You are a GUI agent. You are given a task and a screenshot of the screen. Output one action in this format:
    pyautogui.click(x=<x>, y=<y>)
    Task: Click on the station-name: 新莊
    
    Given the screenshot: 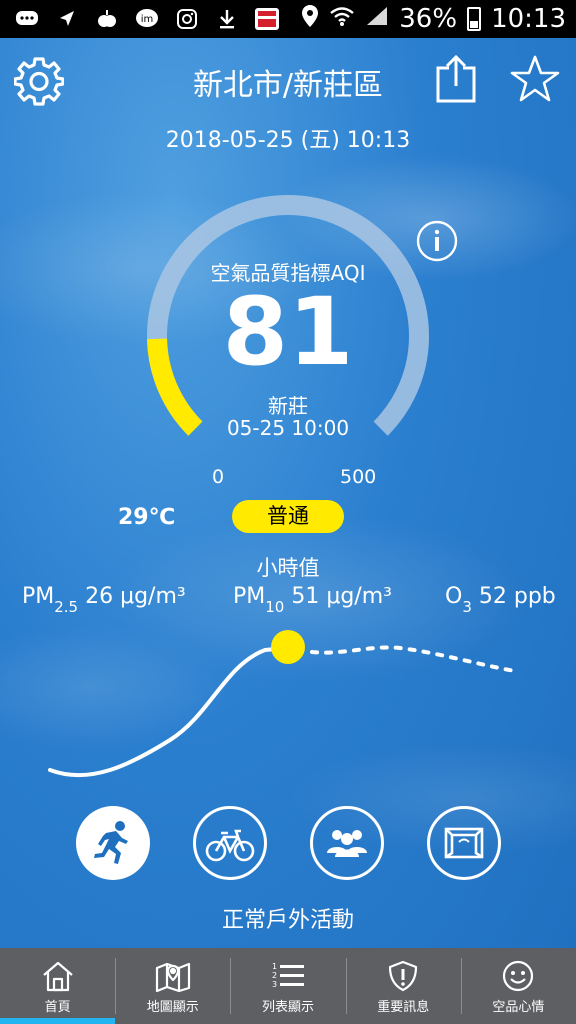 What is the action you would take?
    pyautogui.click(x=288, y=406)
    